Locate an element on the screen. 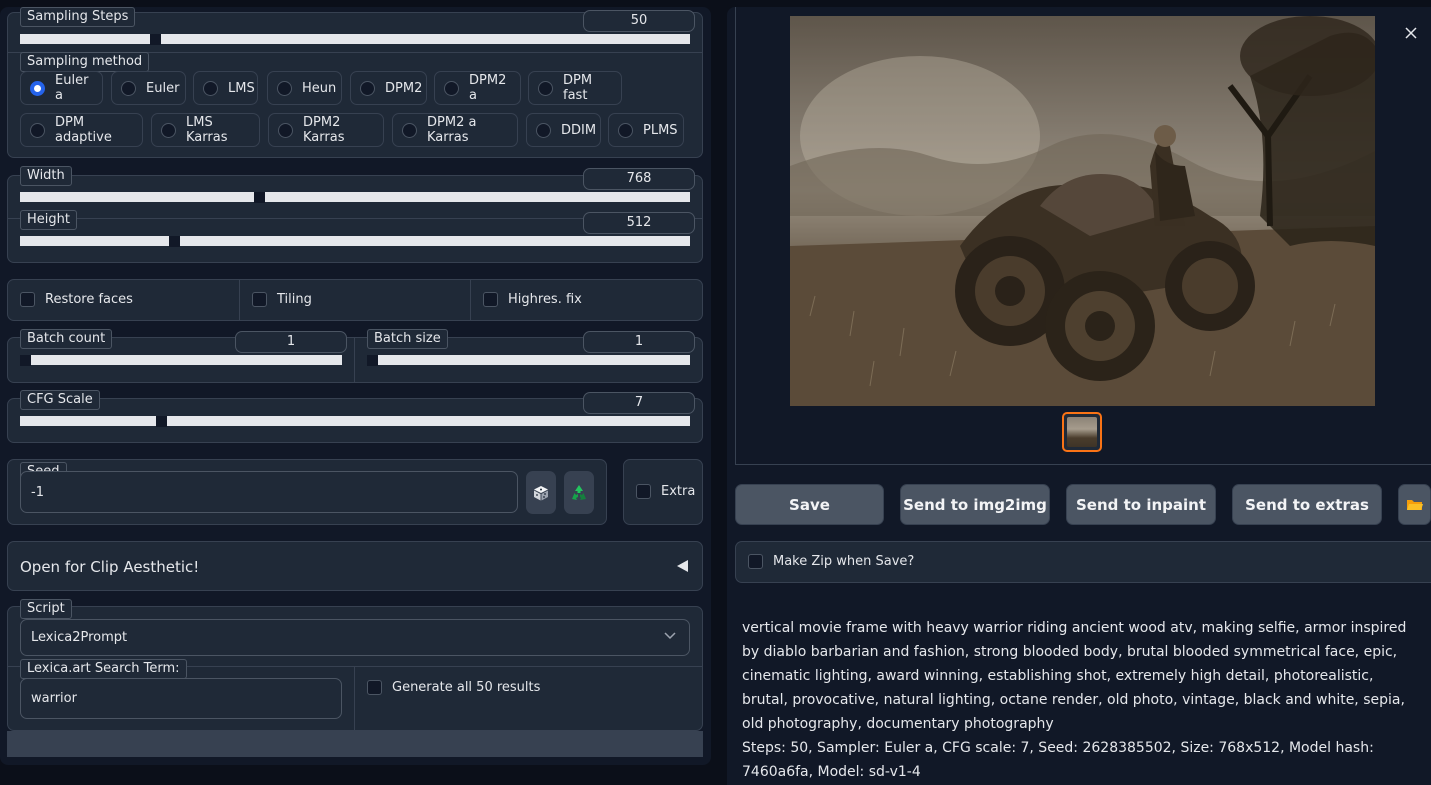 This screenshot has height=785, width=1431. radio-label: DPM2 a Karras is located at coordinates (452, 130).